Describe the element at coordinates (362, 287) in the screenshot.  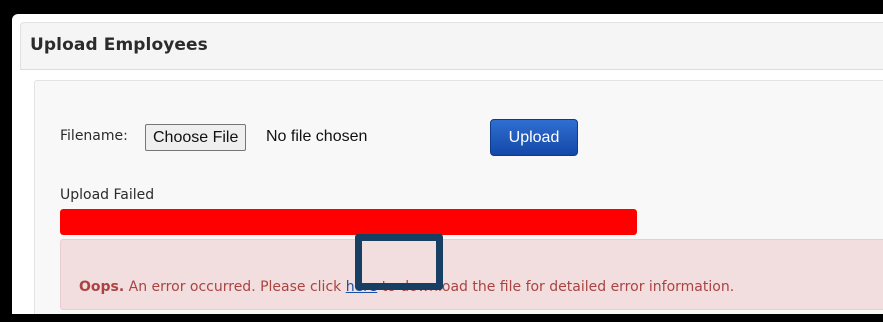
I see `download-error-file-link: here` at that location.